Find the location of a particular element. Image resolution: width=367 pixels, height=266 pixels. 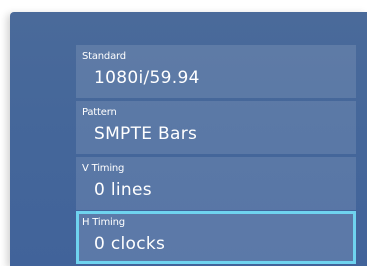

standard-label: Standard is located at coordinates (104, 56).